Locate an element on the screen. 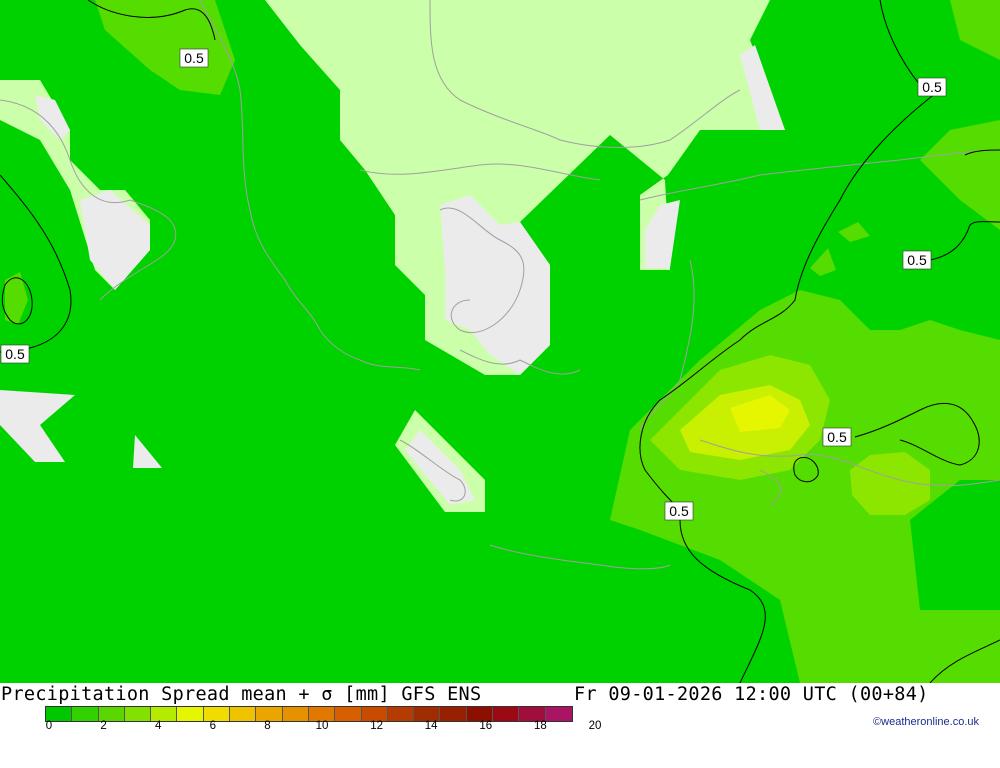  legend-tick-label: 8 is located at coordinates (267, 726).